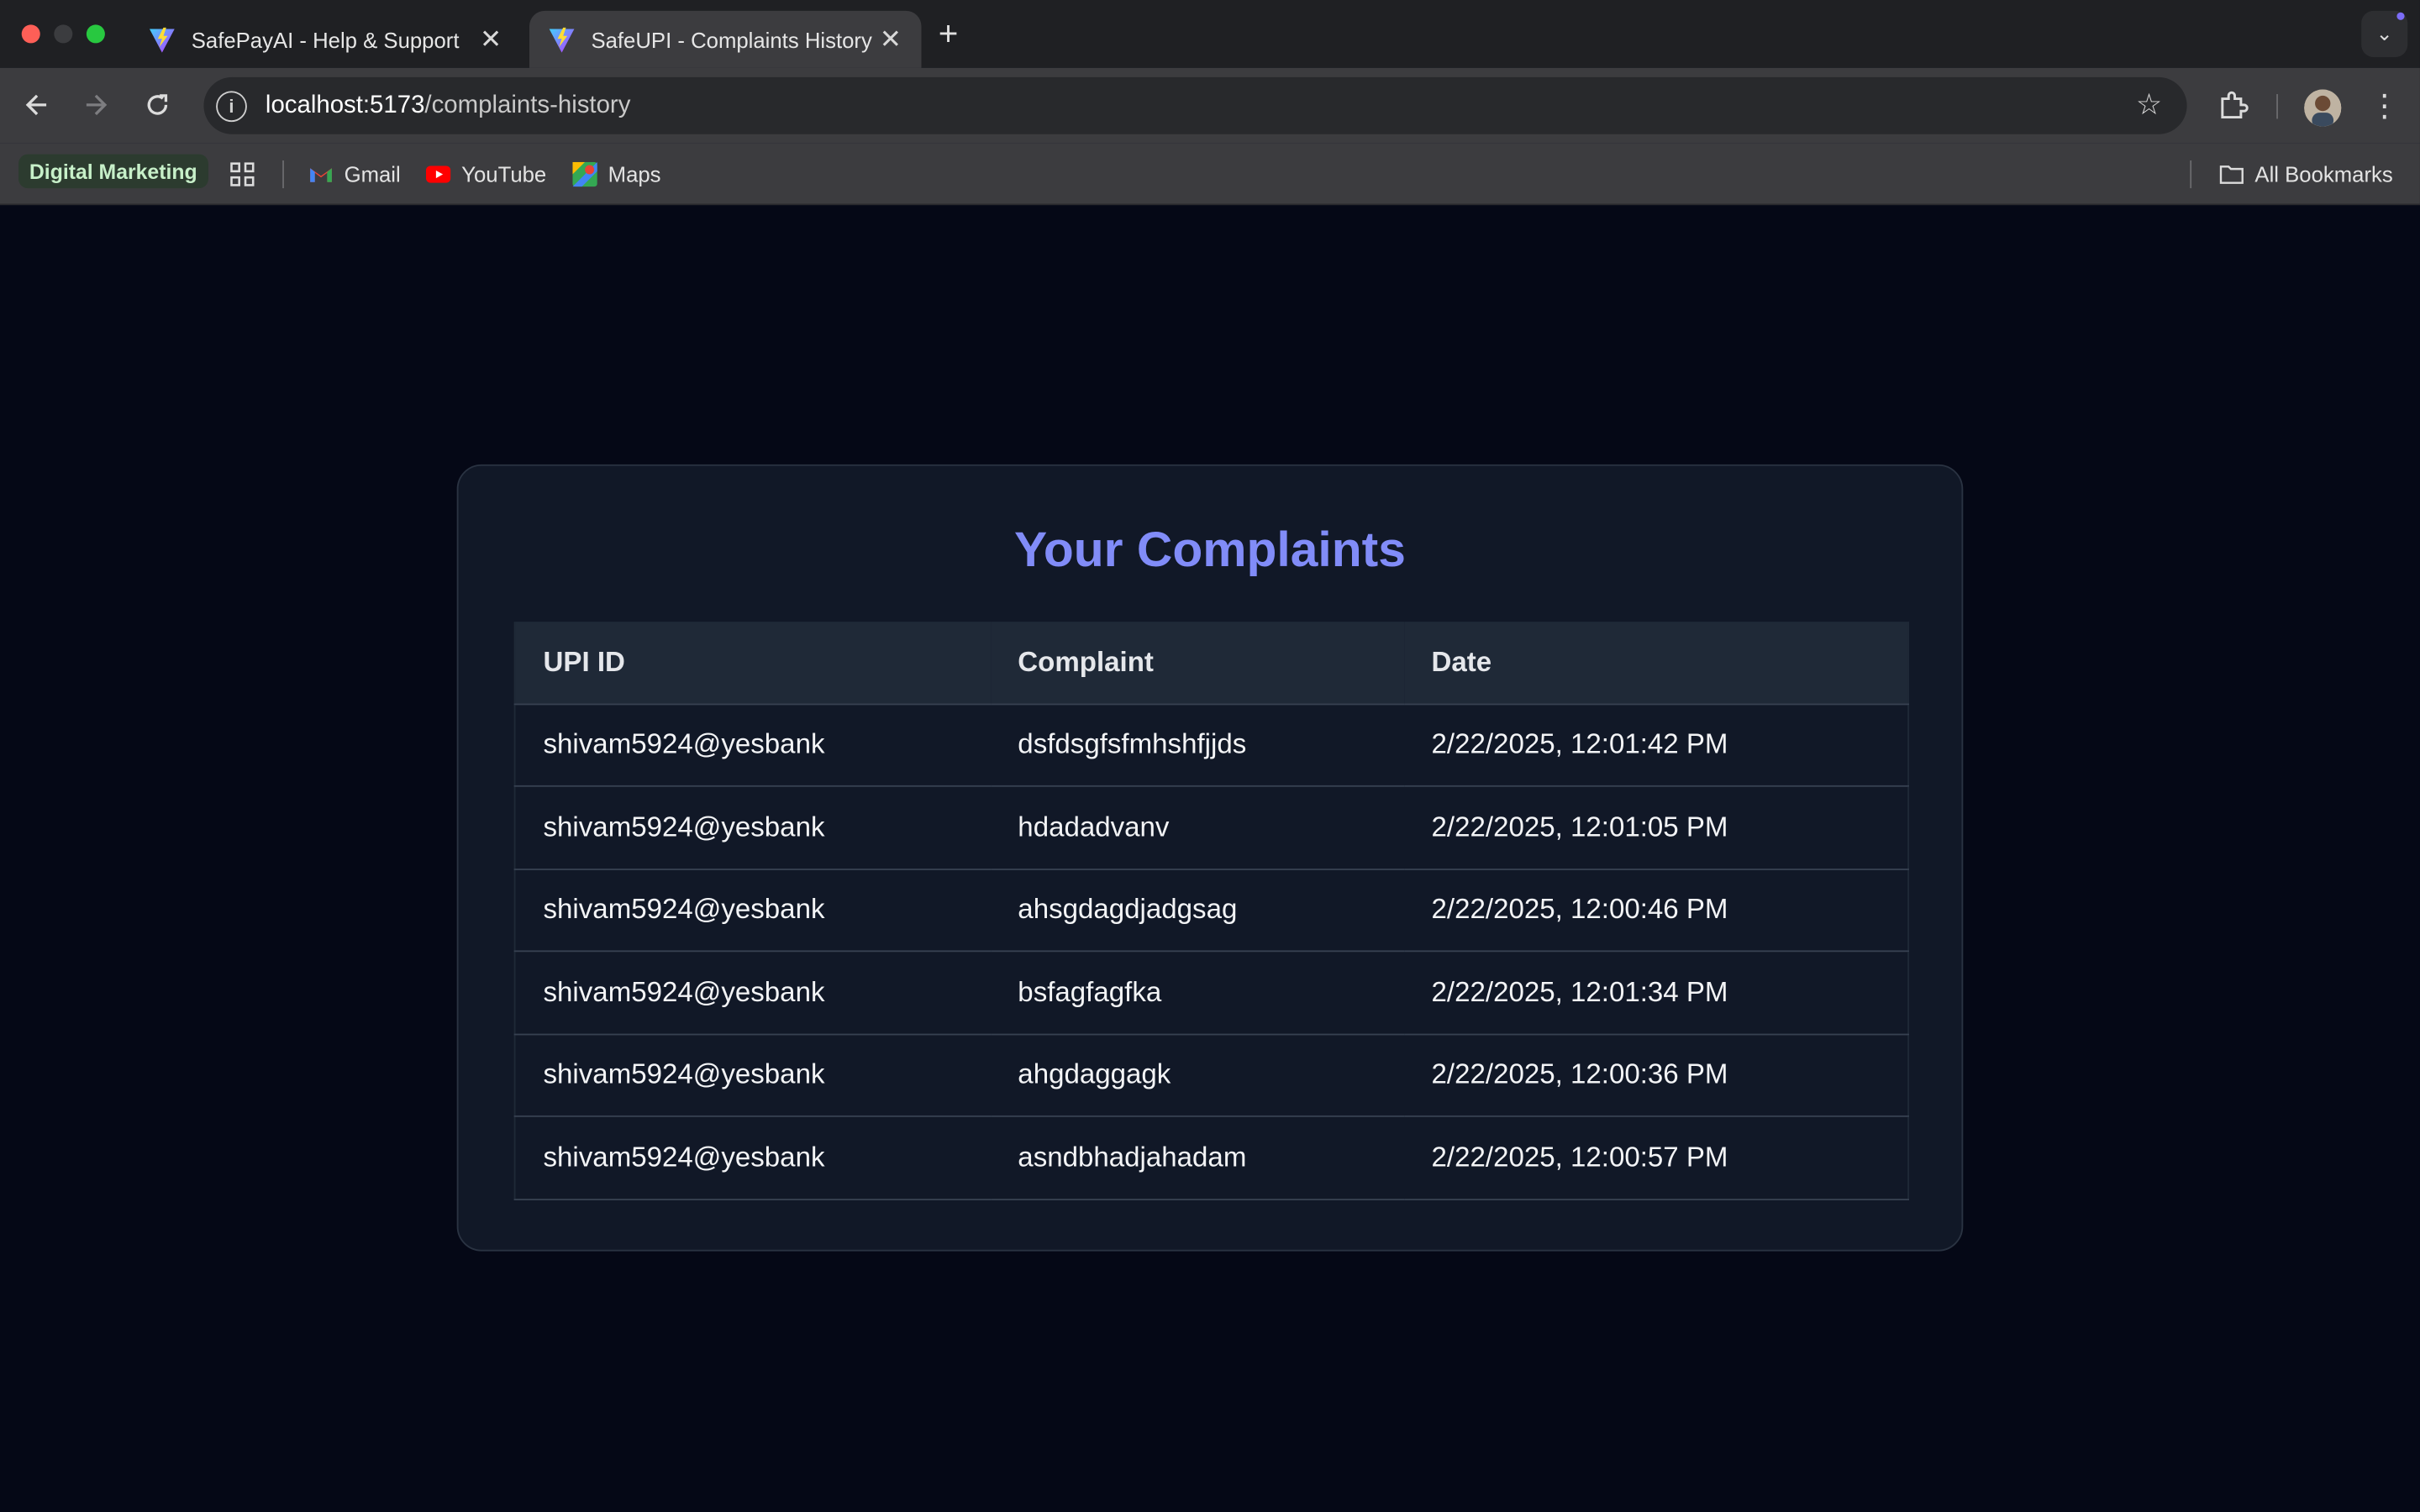 The image size is (2420, 1512). What do you see at coordinates (1197, 744) in the screenshot?
I see `complaint-cell: dsfdsgfsfmhshfjjds` at bounding box center [1197, 744].